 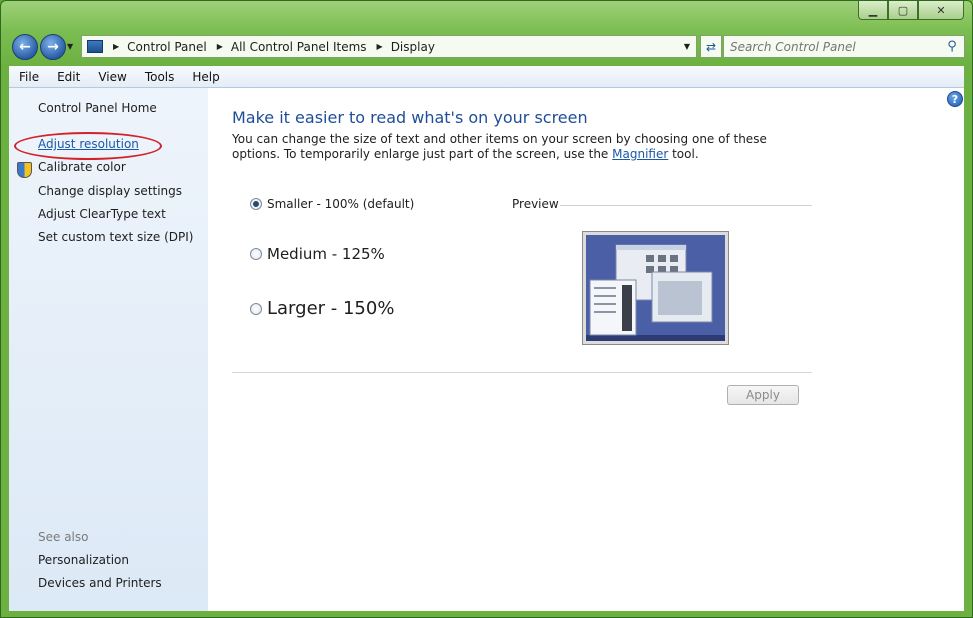 I want to click on maximize-icon: ▢, so click(x=903, y=10).